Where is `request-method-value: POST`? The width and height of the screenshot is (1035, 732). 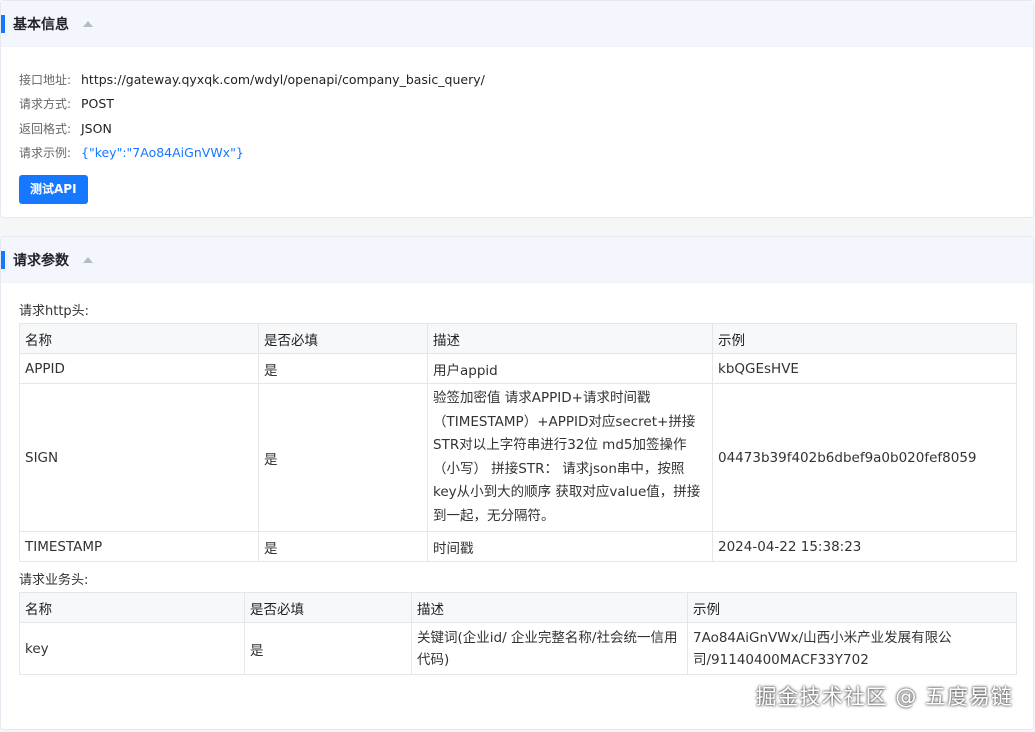
request-method-value: POST is located at coordinates (97, 104).